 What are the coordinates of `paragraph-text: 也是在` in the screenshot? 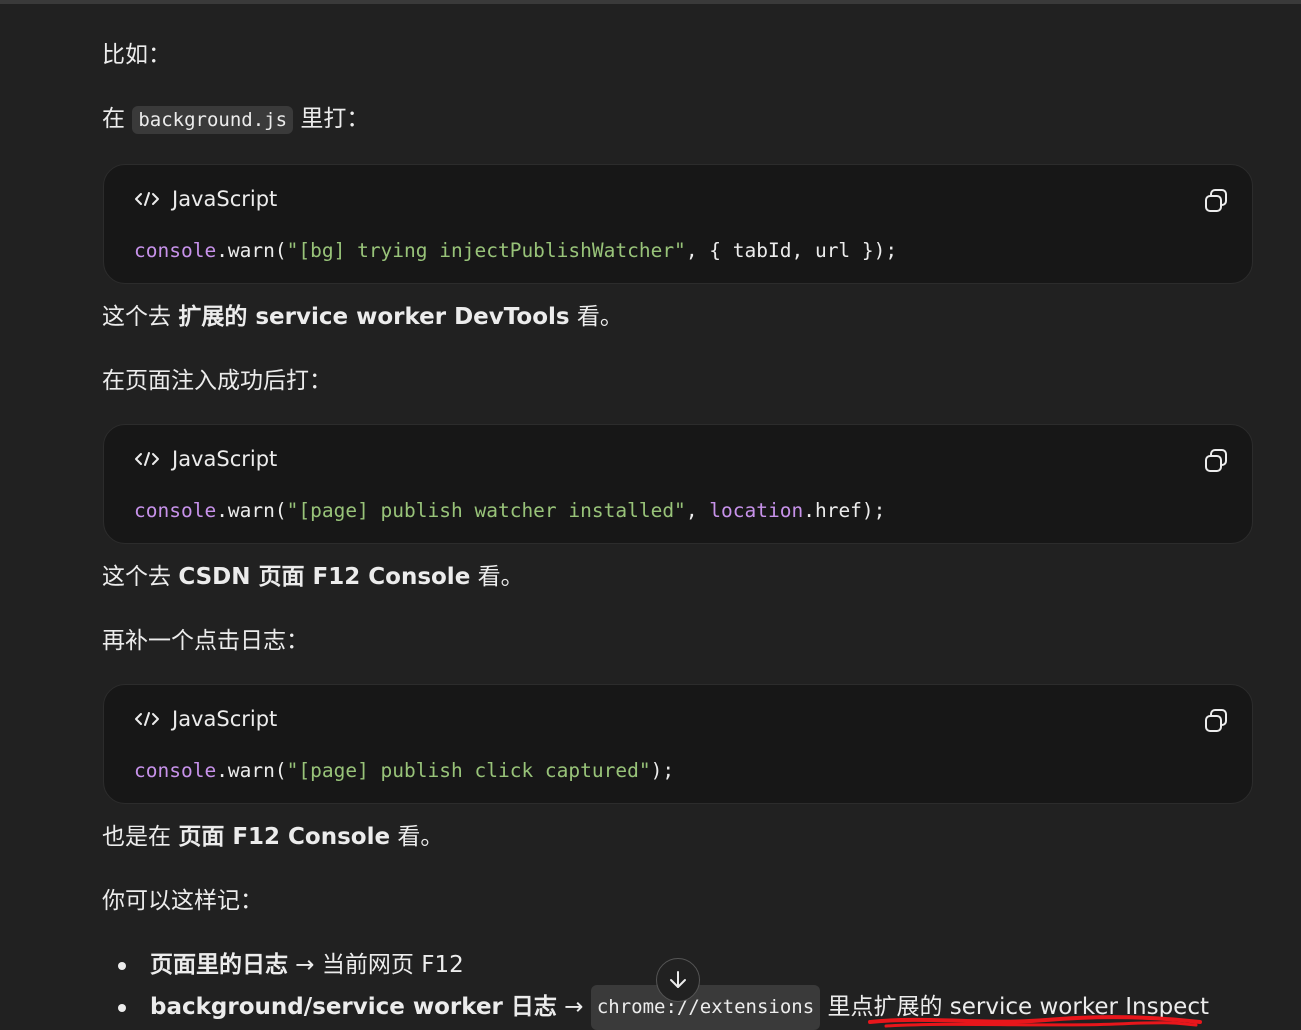 It's located at (140, 837).